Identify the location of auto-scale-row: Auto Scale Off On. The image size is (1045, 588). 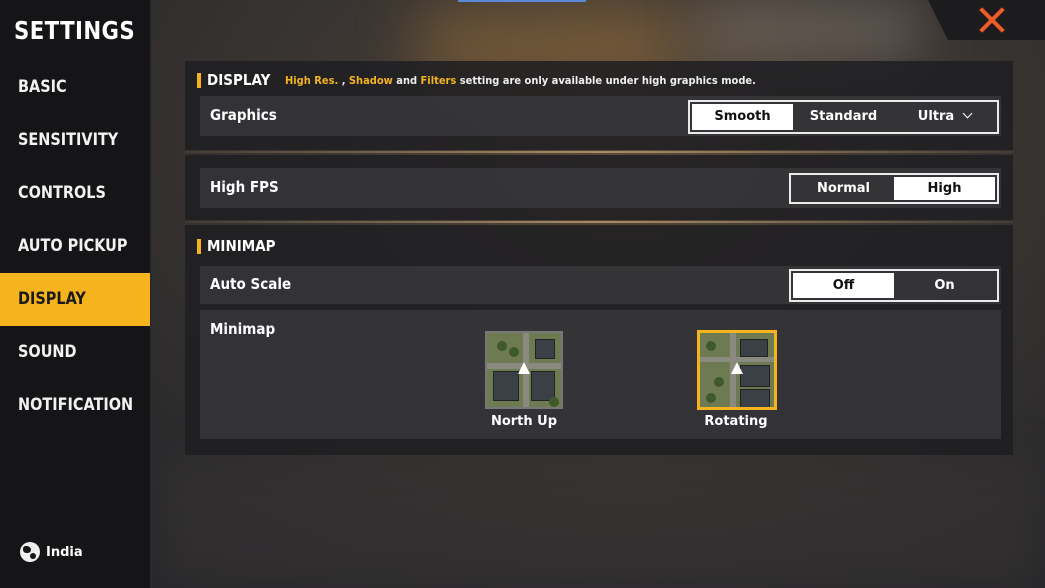
(600, 285).